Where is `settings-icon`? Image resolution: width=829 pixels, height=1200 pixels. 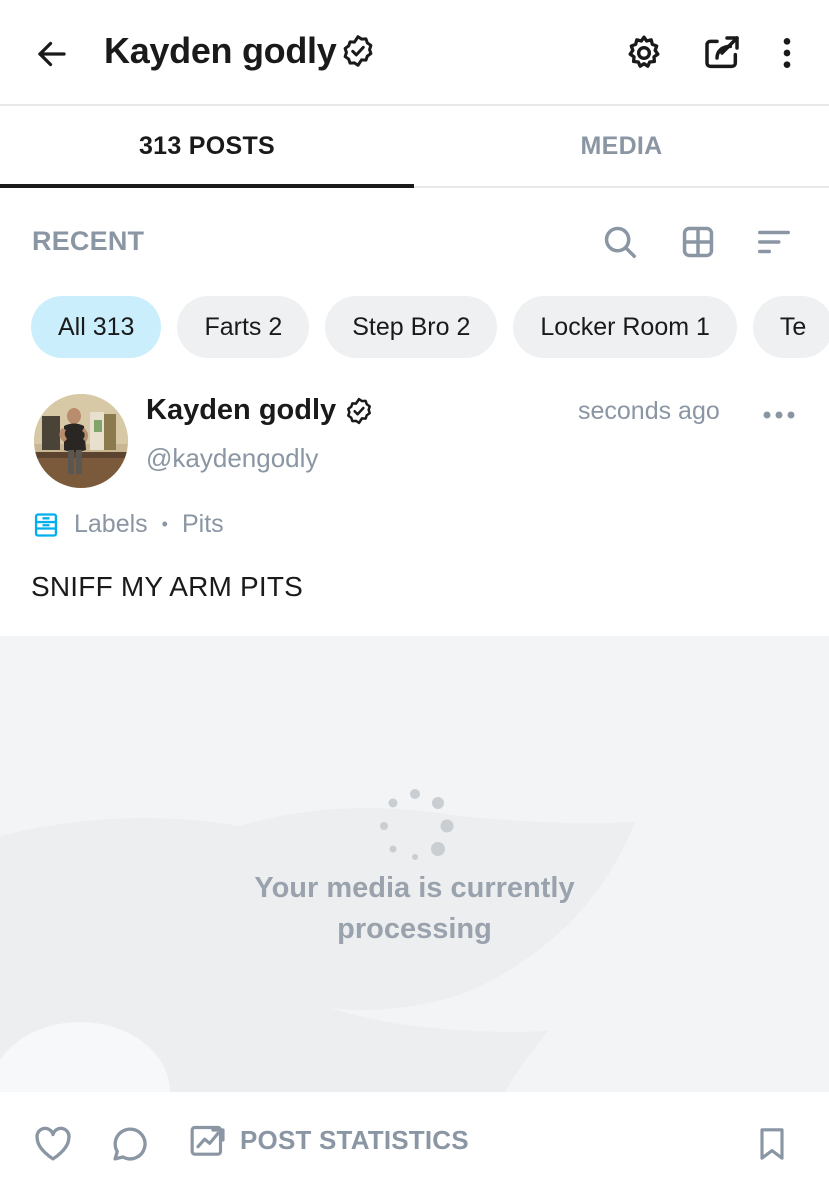
settings-icon is located at coordinates (644, 53).